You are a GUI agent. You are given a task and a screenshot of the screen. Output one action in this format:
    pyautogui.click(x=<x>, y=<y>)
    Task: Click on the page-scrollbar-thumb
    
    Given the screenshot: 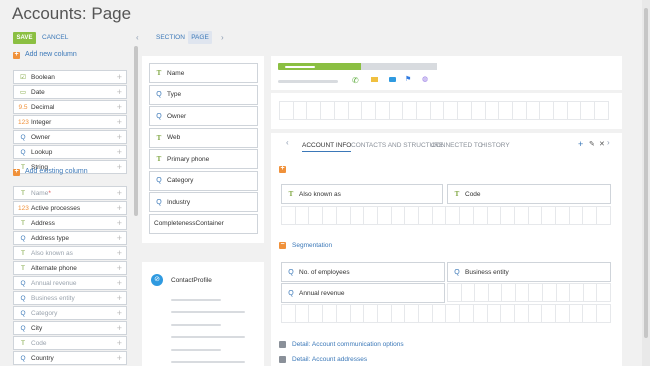 What is the action you would take?
    pyautogui.click(x=646, y=173)
    